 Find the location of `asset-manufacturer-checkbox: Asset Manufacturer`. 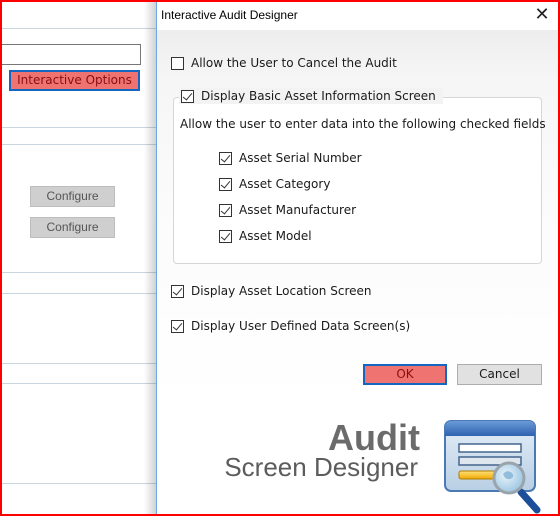

asset-manufacturer-checkbox: Asset Manufacturer is located at coordinates (287, 210).